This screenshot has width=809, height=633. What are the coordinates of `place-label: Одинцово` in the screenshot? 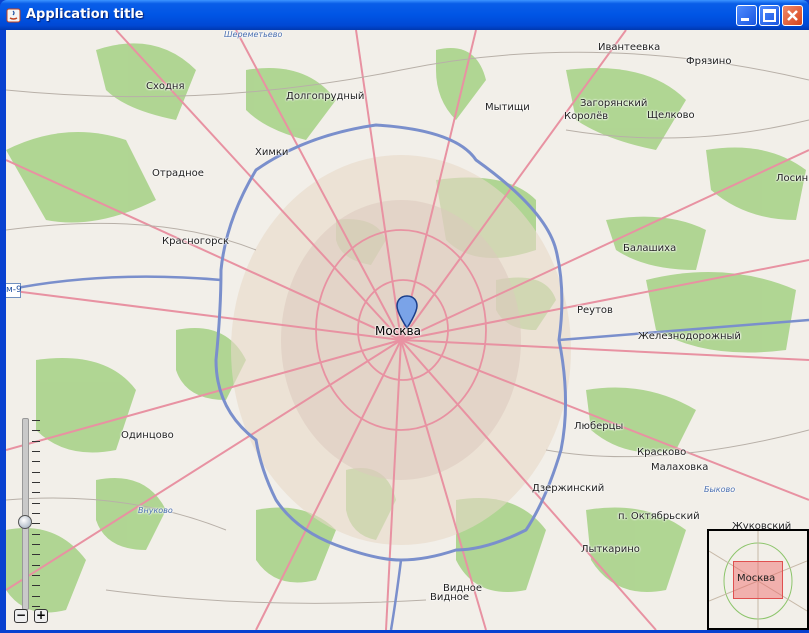 It's located at (147, 435).